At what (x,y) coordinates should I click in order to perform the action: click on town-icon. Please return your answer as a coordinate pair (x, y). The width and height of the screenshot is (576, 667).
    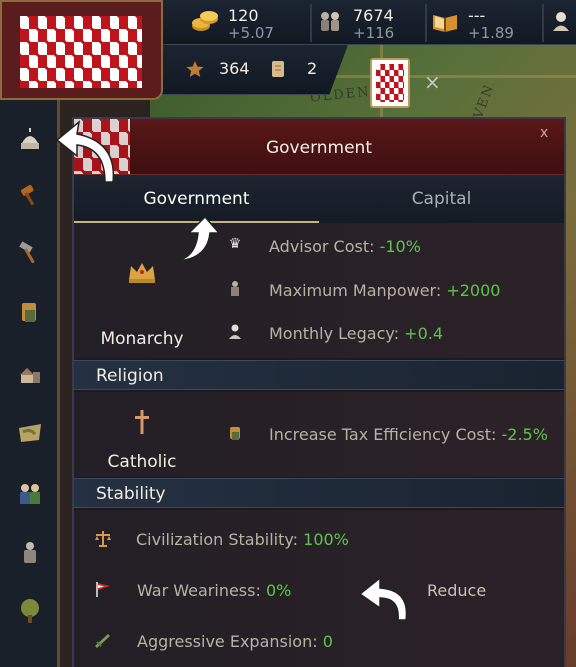
    Looking at the image, I should click on (30, 374).